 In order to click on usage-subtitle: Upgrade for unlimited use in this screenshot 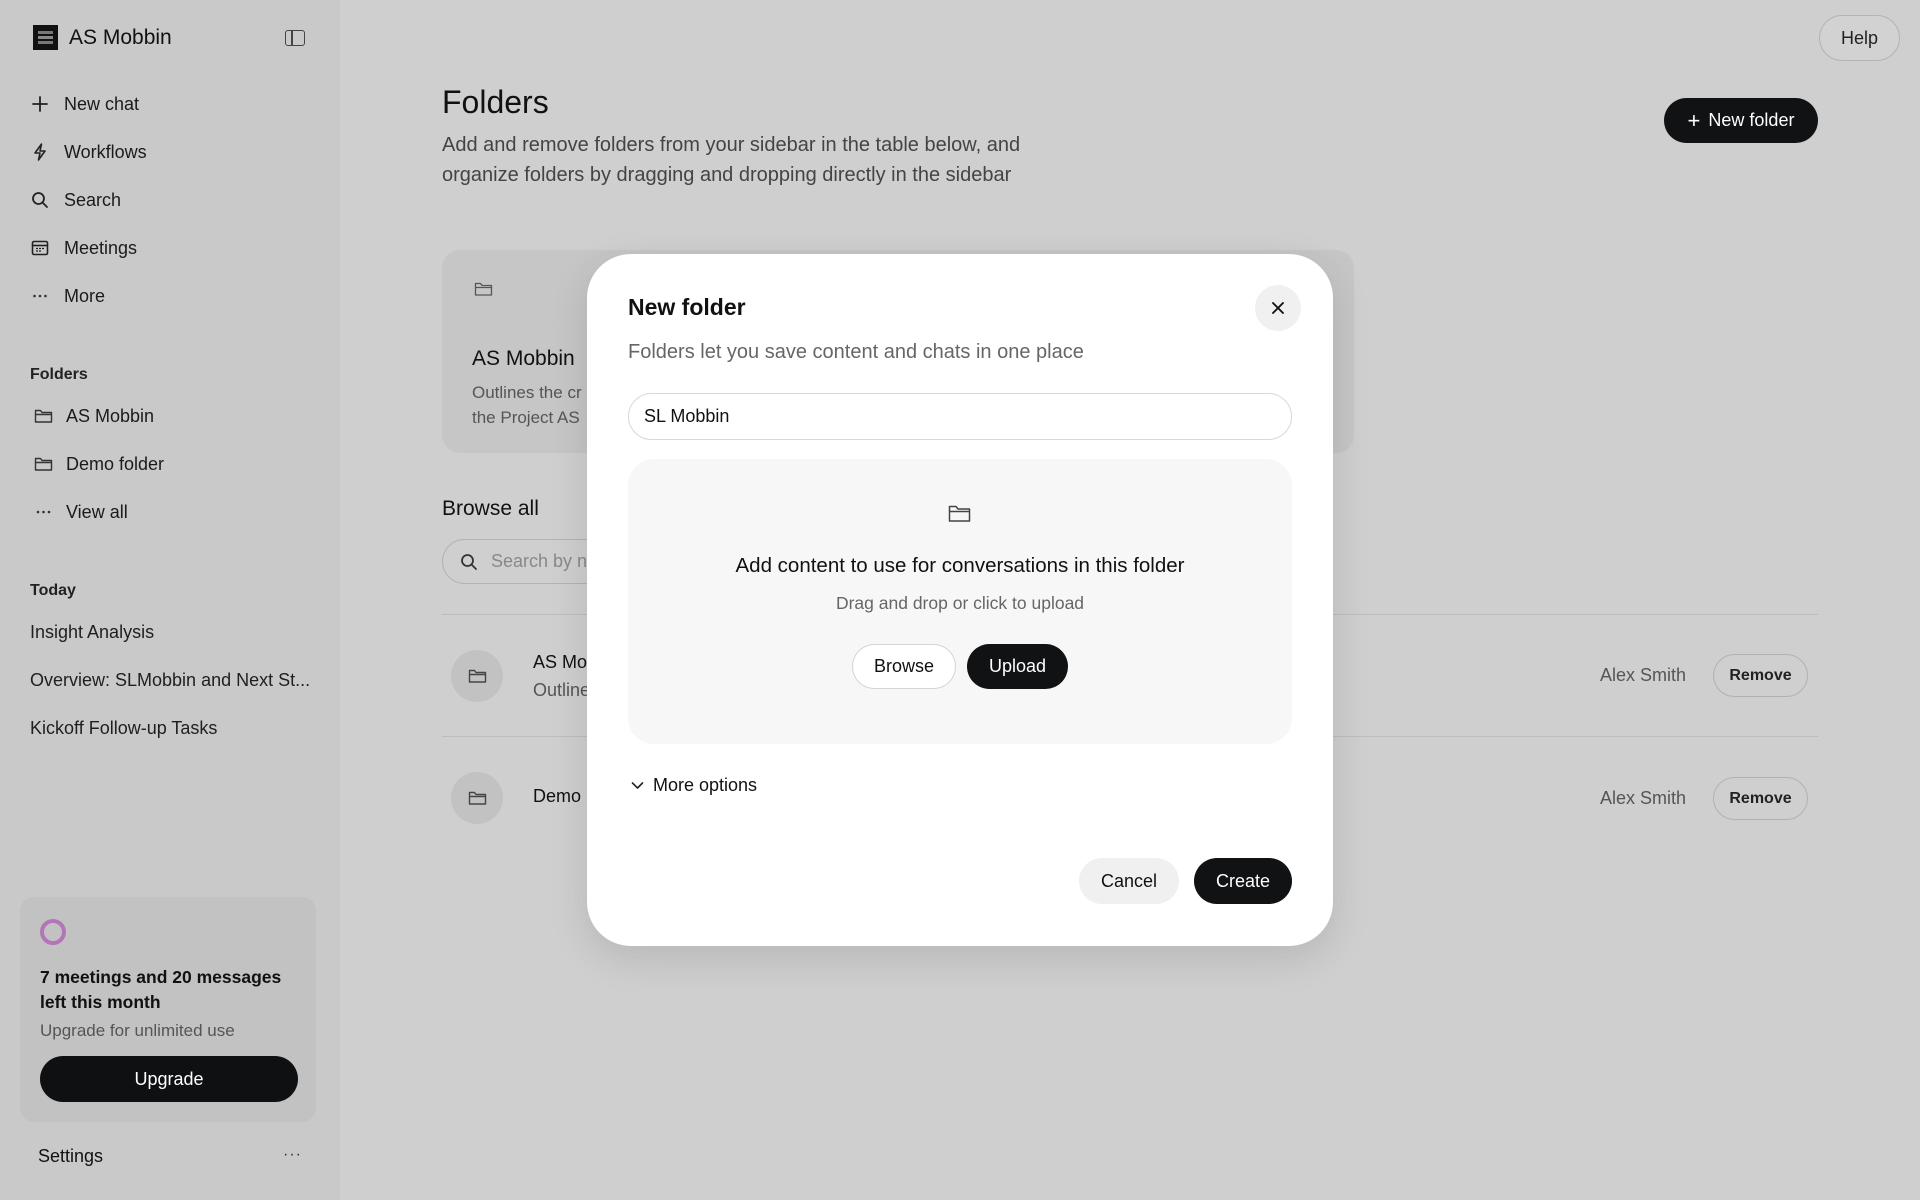, I will do `click(137, 1030)`.